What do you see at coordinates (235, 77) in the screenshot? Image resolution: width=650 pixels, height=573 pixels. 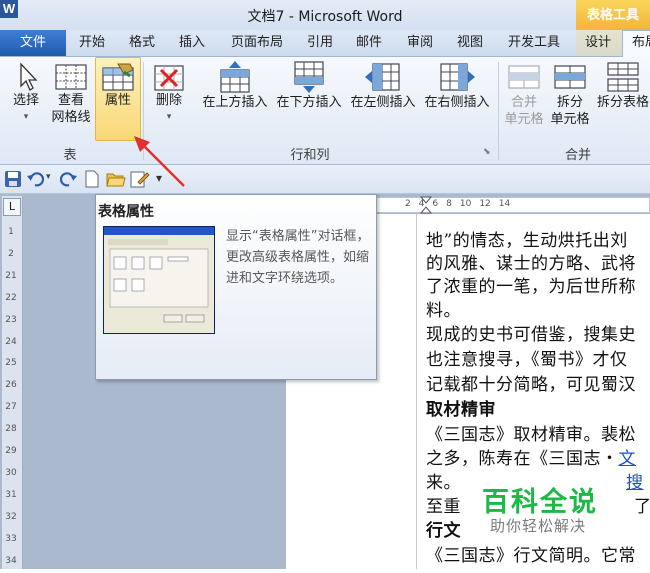 I see `insert-row-above-icon` at bounding box center [235, 77].